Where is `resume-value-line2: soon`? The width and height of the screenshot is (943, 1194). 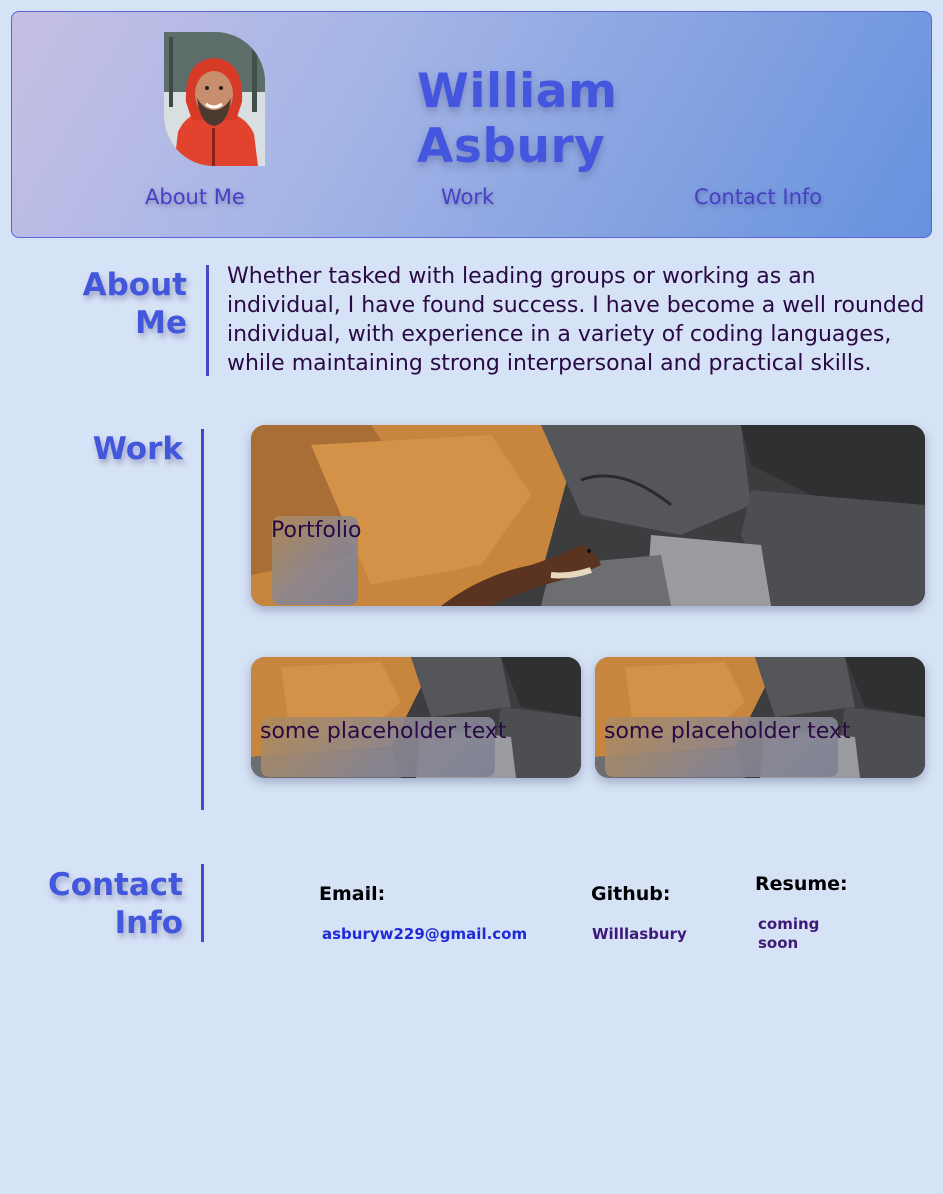 resume-value-line2: soon is located at coordinates (778, 943).